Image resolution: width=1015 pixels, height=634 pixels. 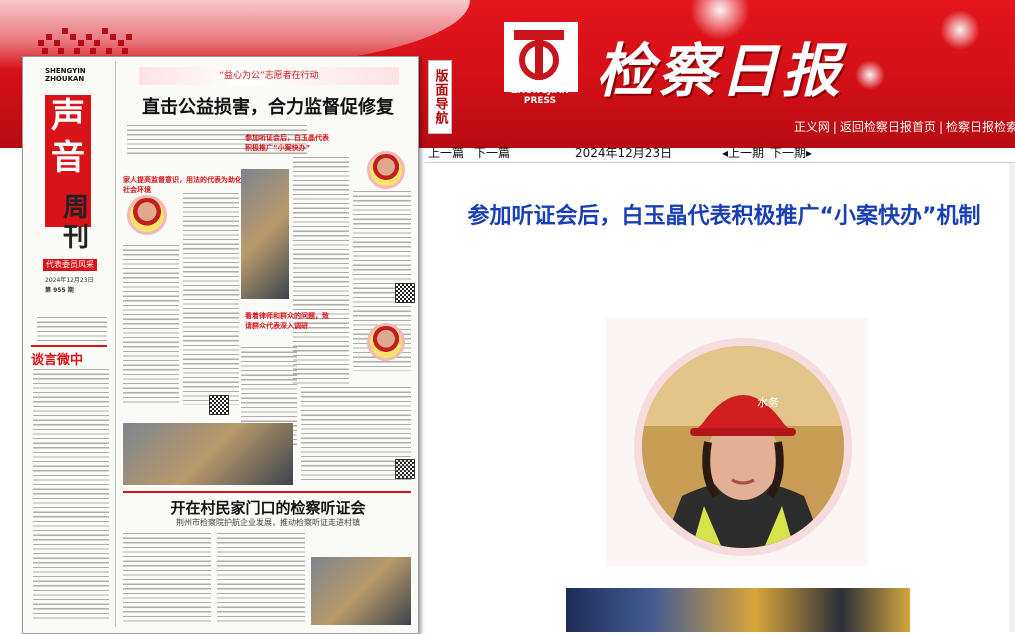 I want to click on kicker-banner: “益心为公”志愿者在行动, so click(x=269, y=76).